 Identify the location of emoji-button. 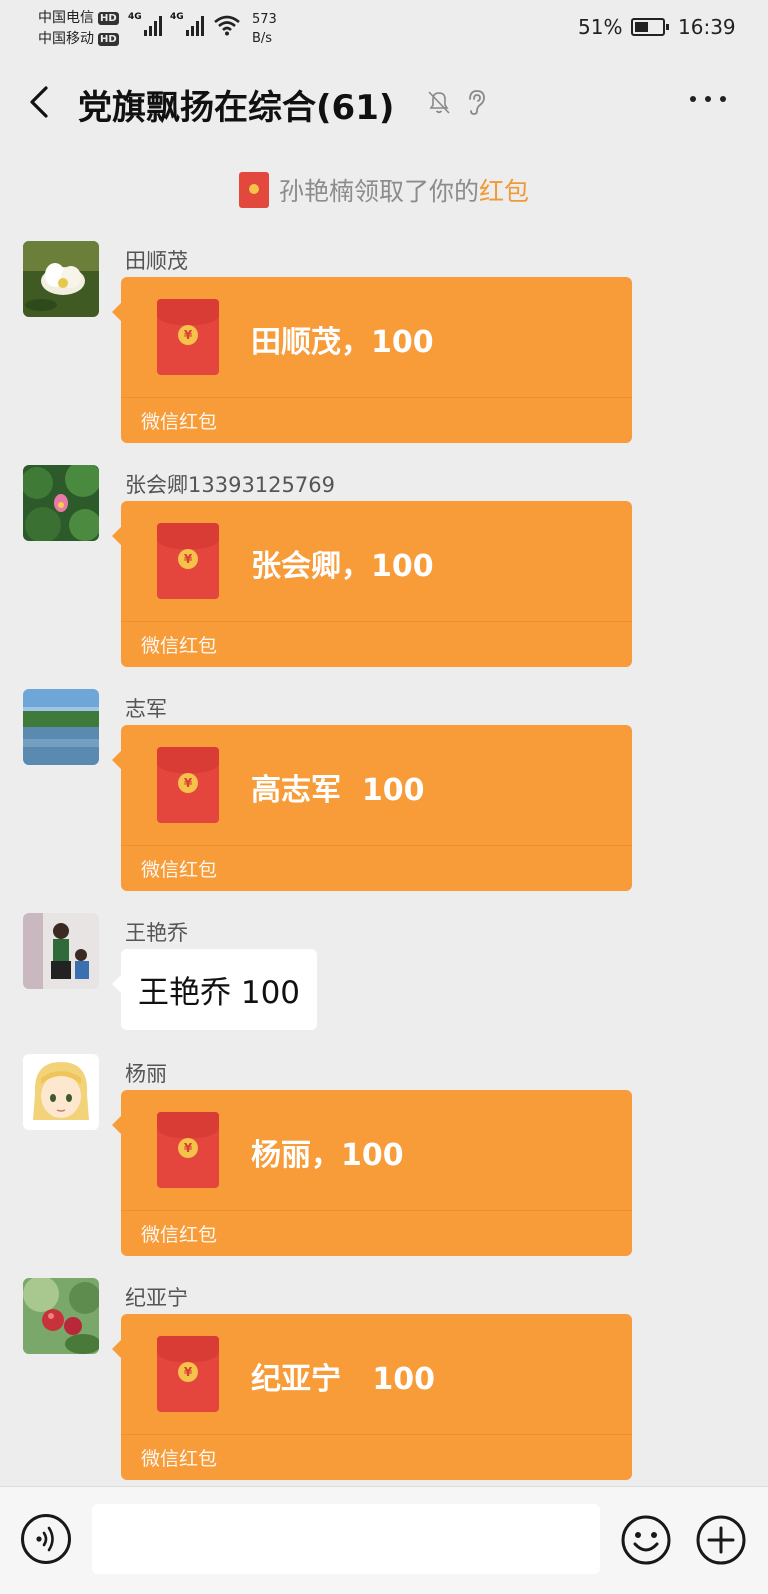
(646, 1540).